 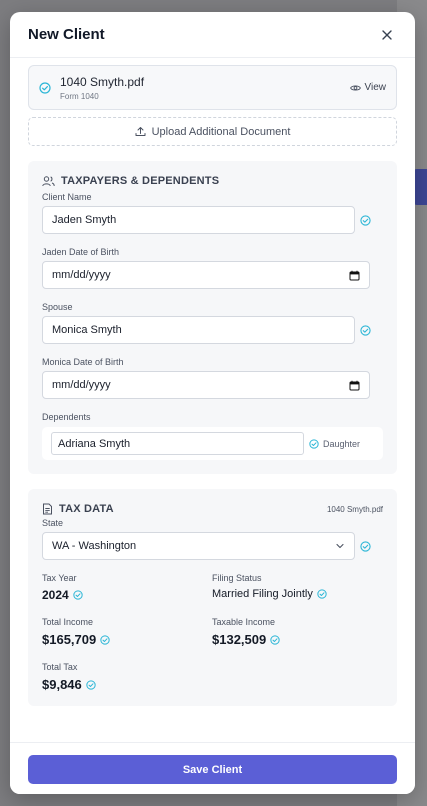 What do you see at coordinates (340, 546) in the screenshot?
I see `chevron-down-icon` at bounding box center [340, 546].